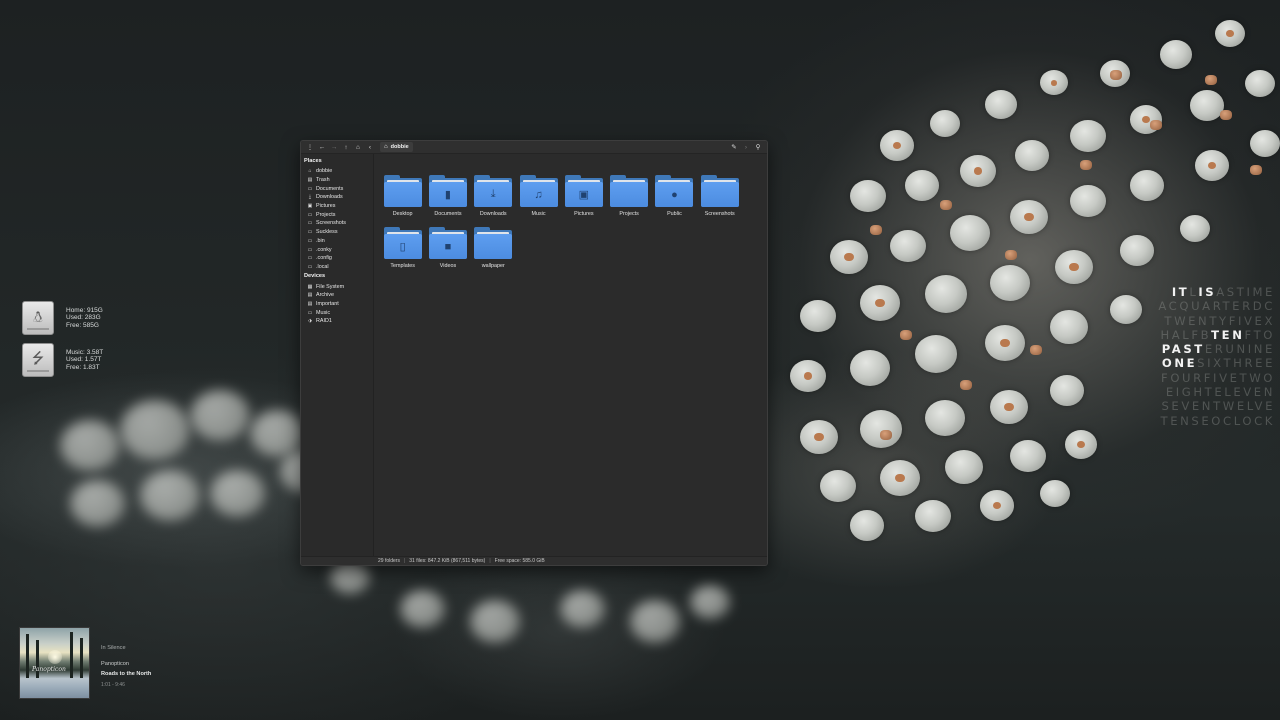 This screenshot has height=720, width=1280. Describe the element at coordinates (54, 663) in the screenshot. I see `album-cover: Panopticon` at that location.